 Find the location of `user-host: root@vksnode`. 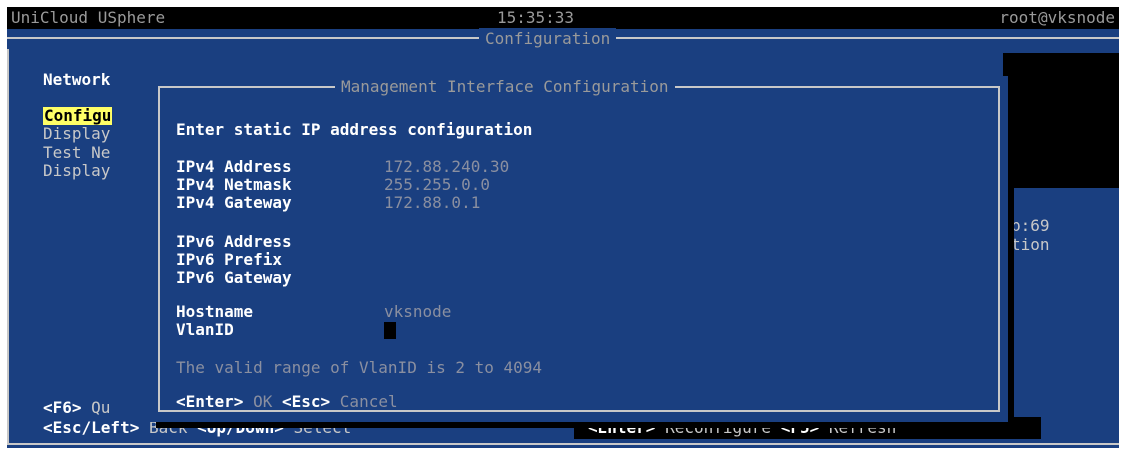

user-host: root@vksnode is located at coordinates (1057, 17).